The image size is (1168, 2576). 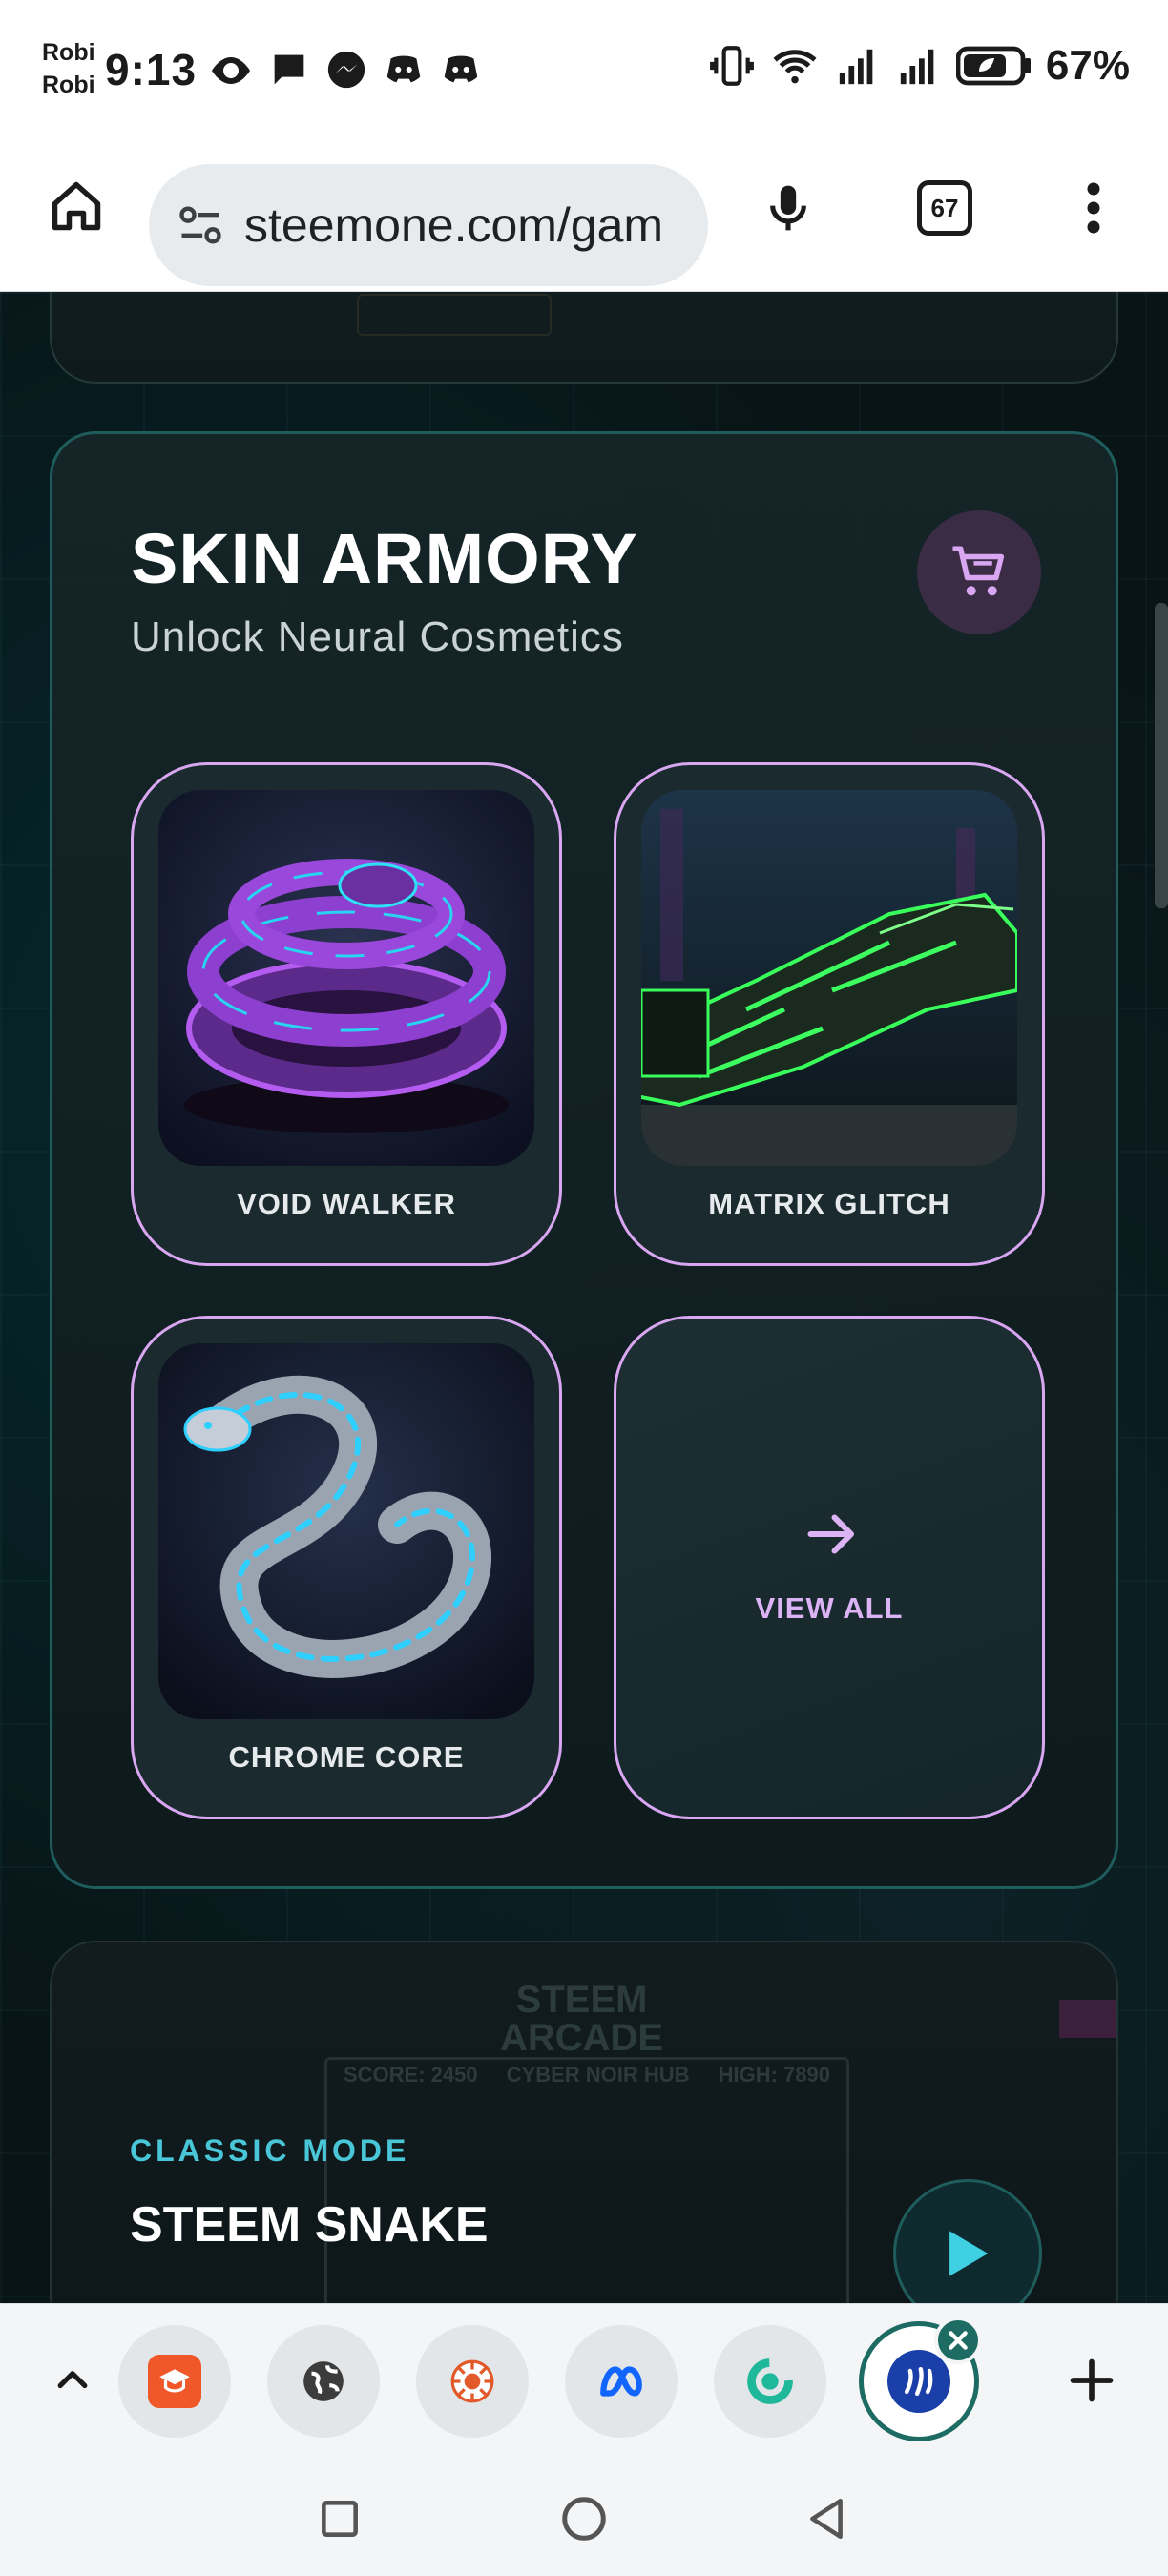 I want to click on play-button, so click(x=967, y=2241).